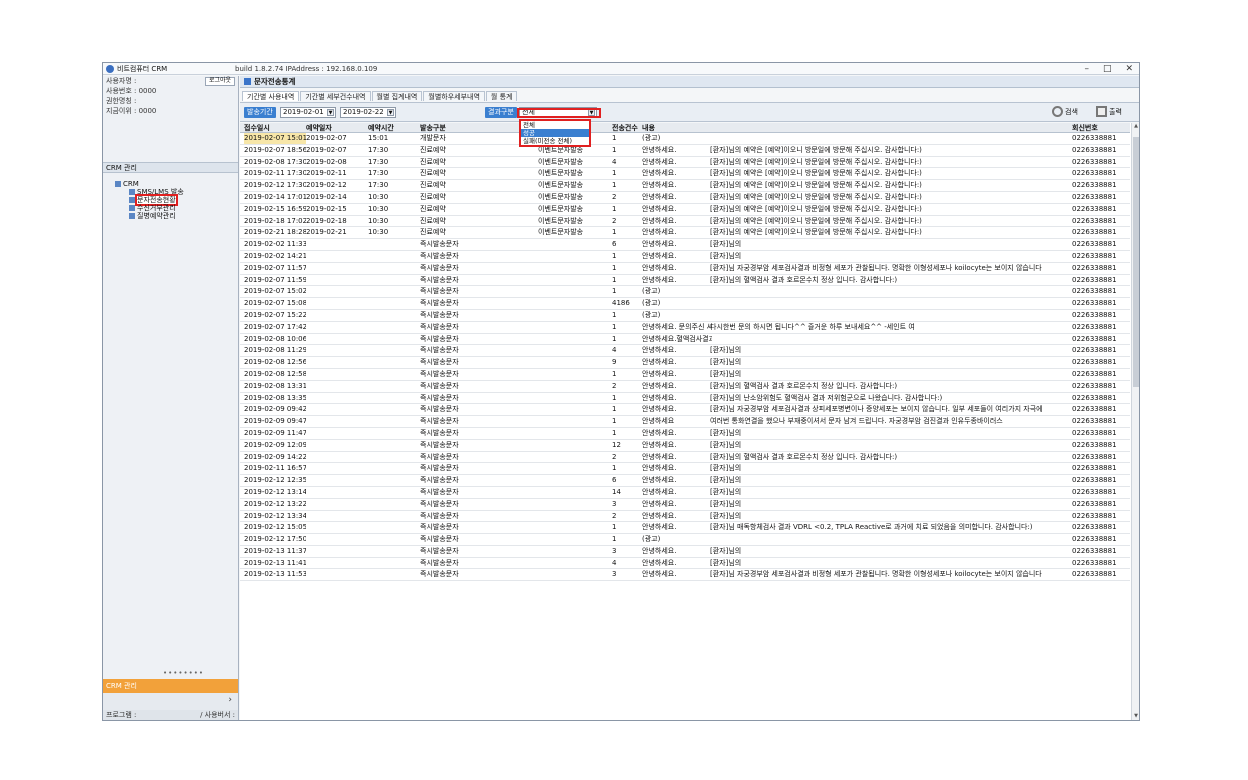  I want to click on scroll-up-icon: ▲, so click(1135, 127).